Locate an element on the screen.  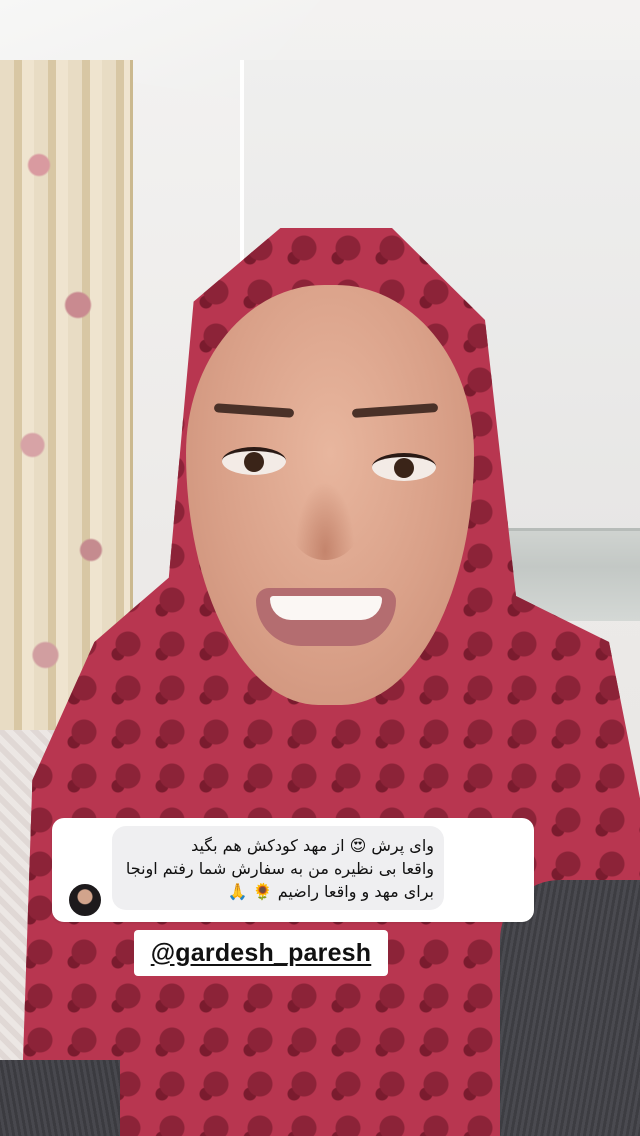
right-eye is located at coordinates (404, 467).